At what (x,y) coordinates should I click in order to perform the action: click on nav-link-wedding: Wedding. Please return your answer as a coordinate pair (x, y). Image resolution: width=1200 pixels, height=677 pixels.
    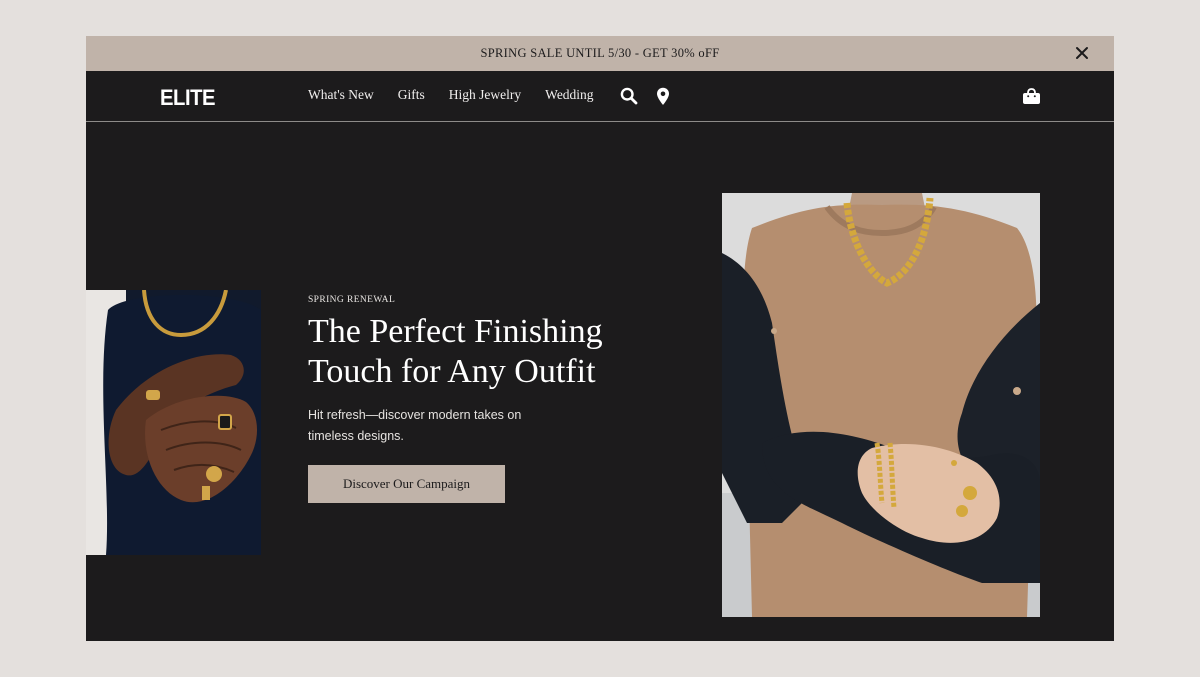
    Looking at the image, I should click on (569, 95).